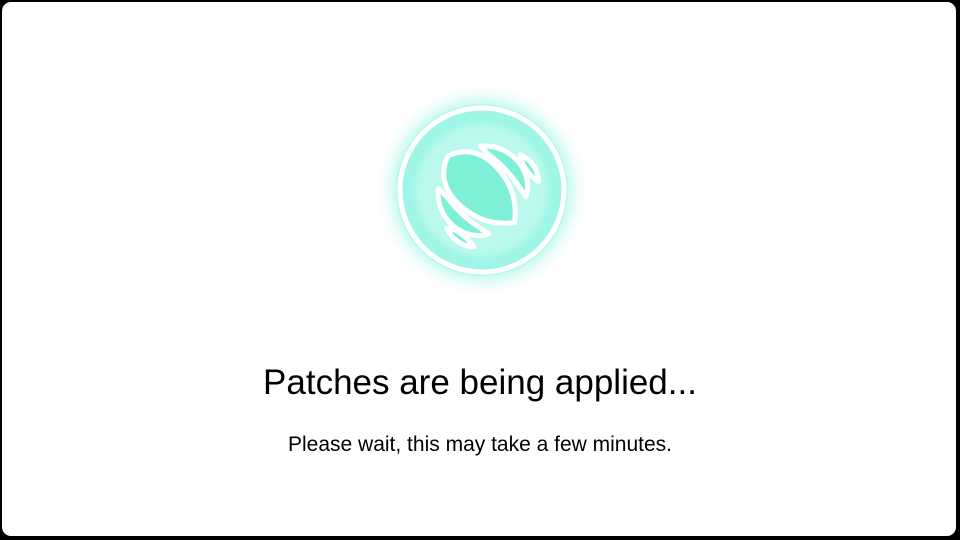  I want to click on croissant-icon, so click(482, 190).